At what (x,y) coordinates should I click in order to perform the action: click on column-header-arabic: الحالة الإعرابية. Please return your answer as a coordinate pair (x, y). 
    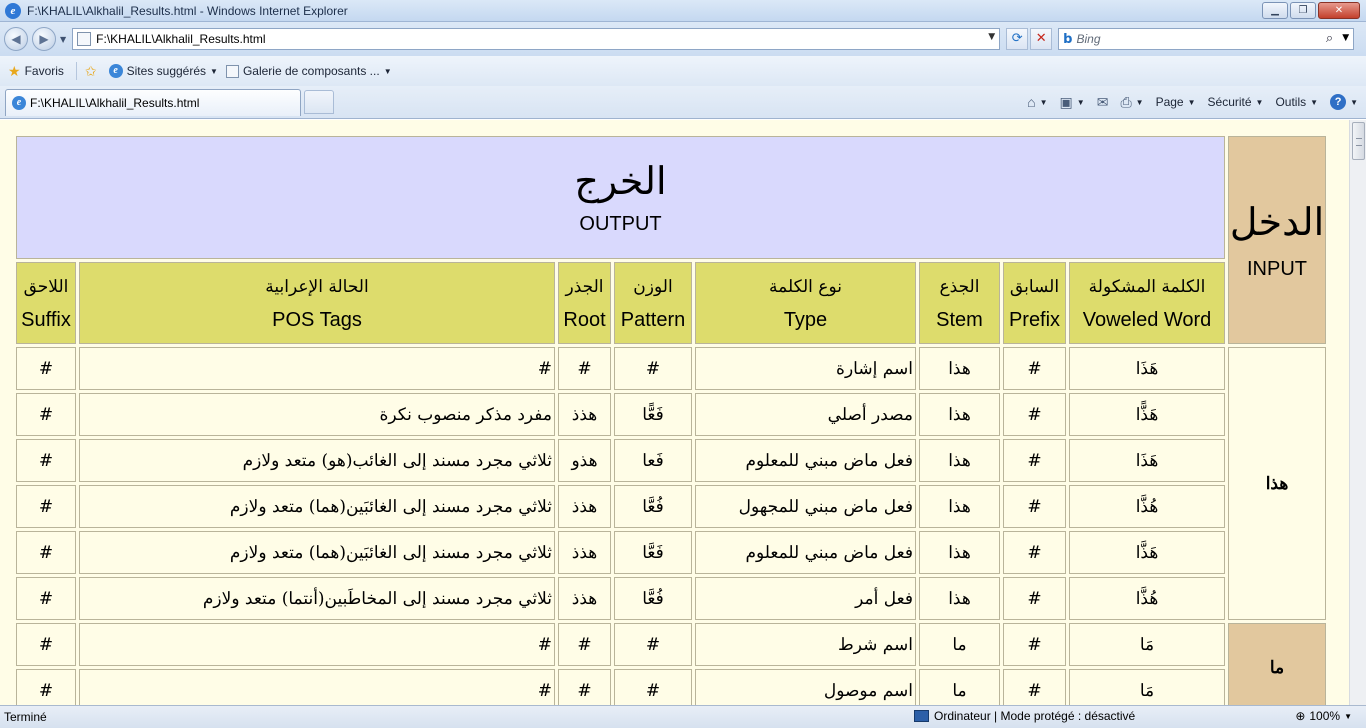
    Looking at the image, I should click on (317, 286).